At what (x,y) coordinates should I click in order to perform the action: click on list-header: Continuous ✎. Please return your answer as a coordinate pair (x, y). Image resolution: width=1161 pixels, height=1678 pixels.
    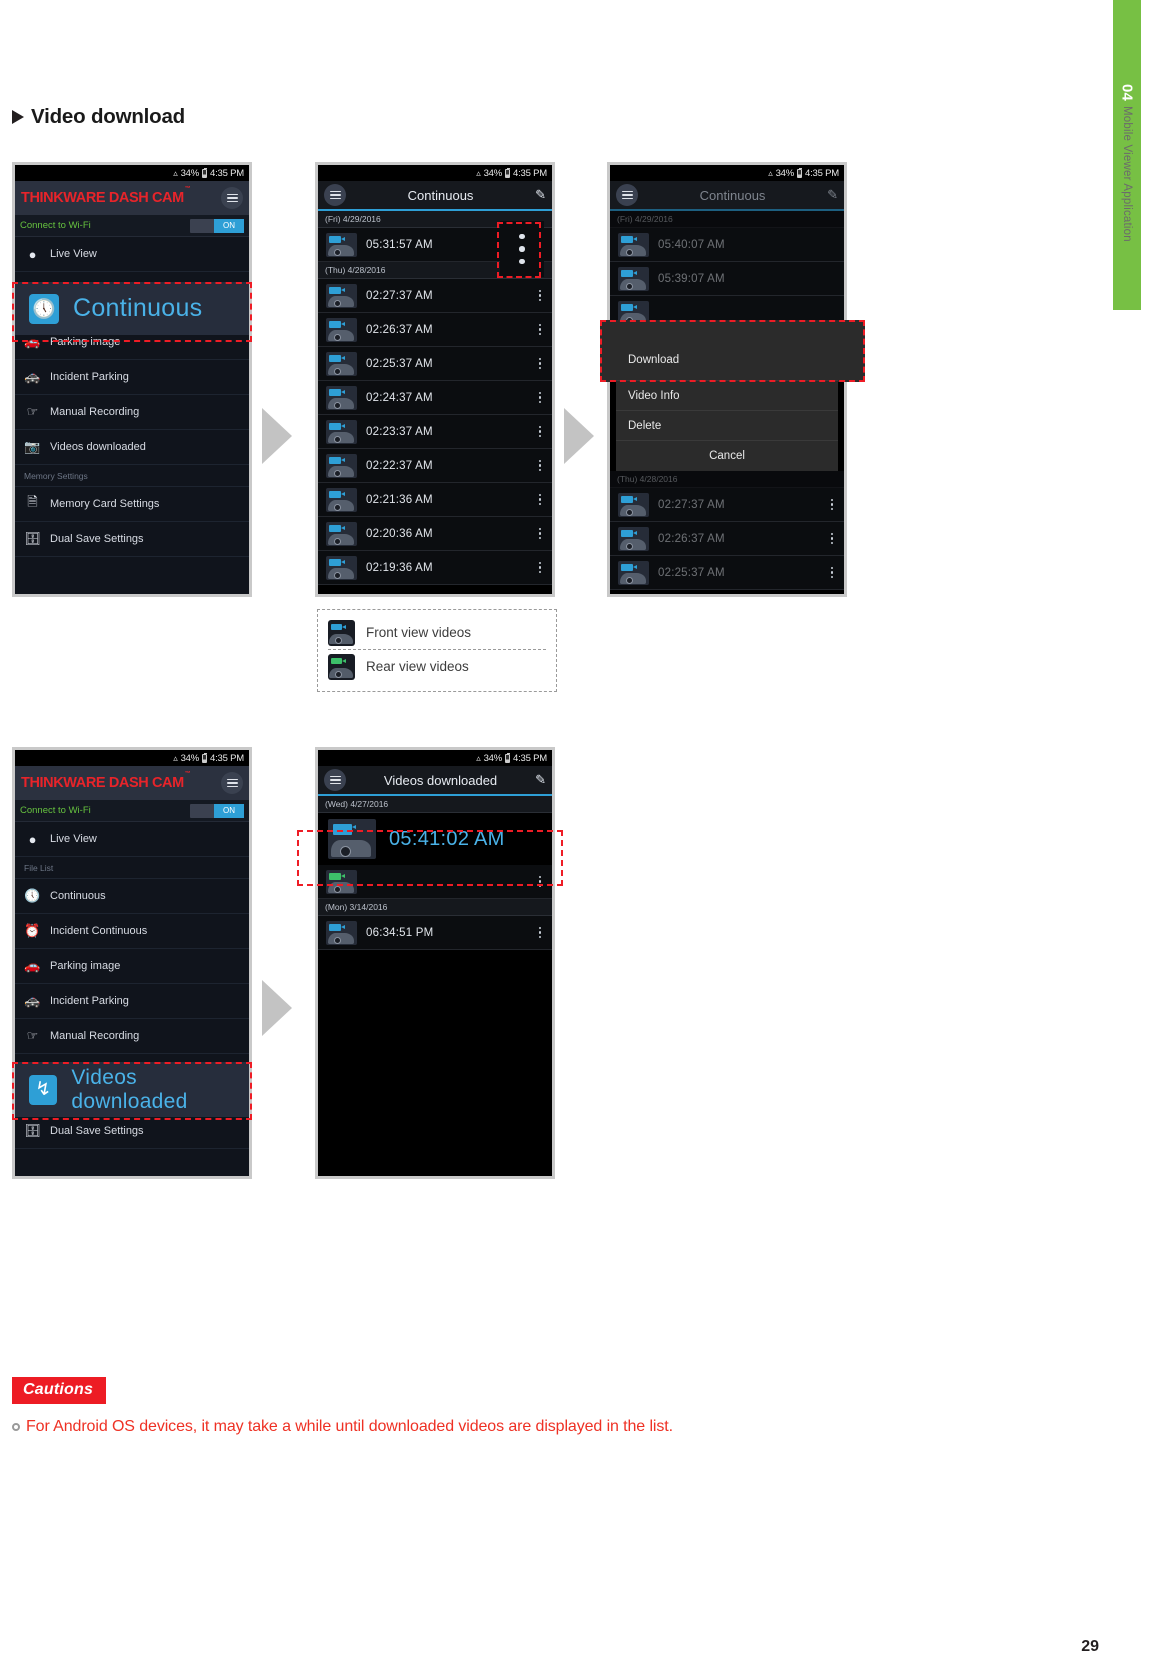
    Looking at the image, I should click on (435, 196).